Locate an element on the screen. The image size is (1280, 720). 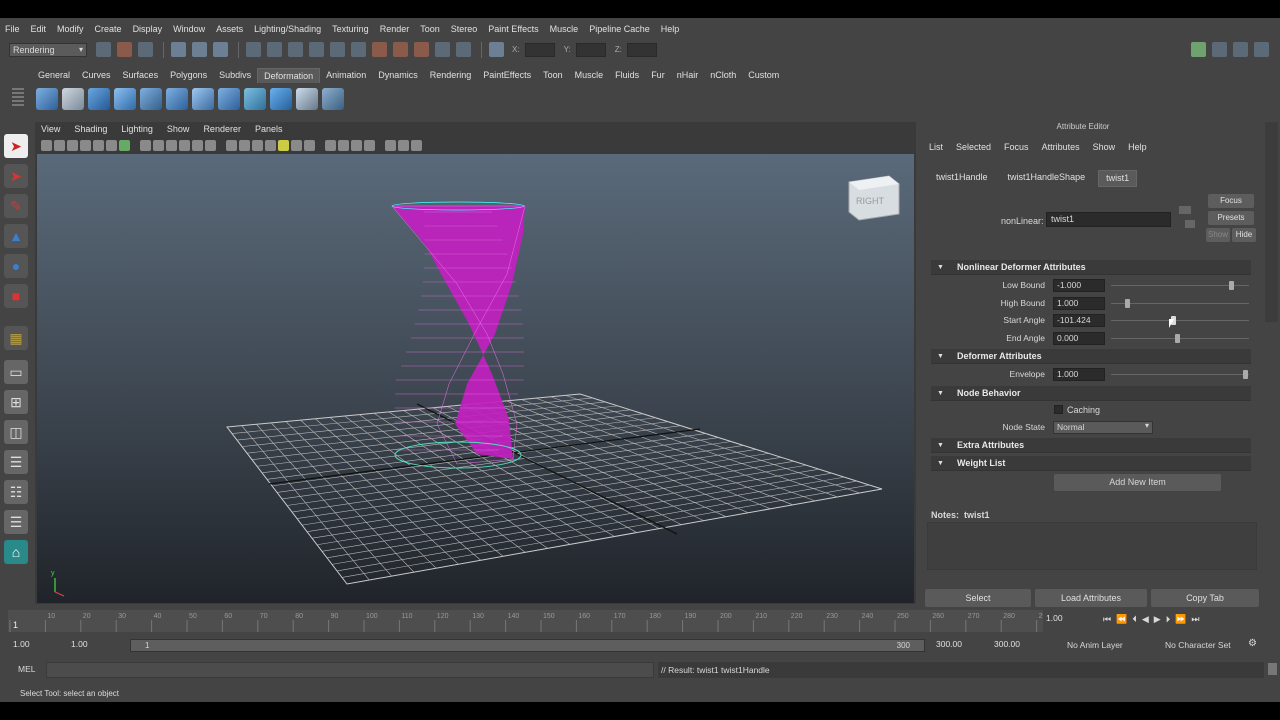
shelf-tab-painteffects: PaintEffects is located at coordinates (507, 75).